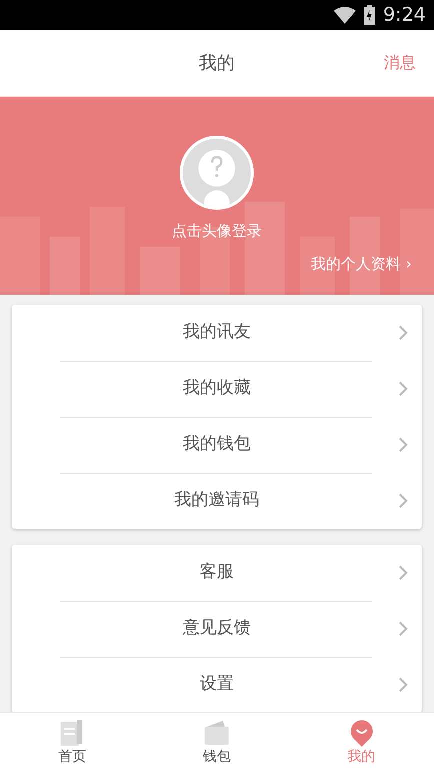  Describe the element at coordinates (72, 742) in the screenshot. I see `tab-item: 首页` at that location.